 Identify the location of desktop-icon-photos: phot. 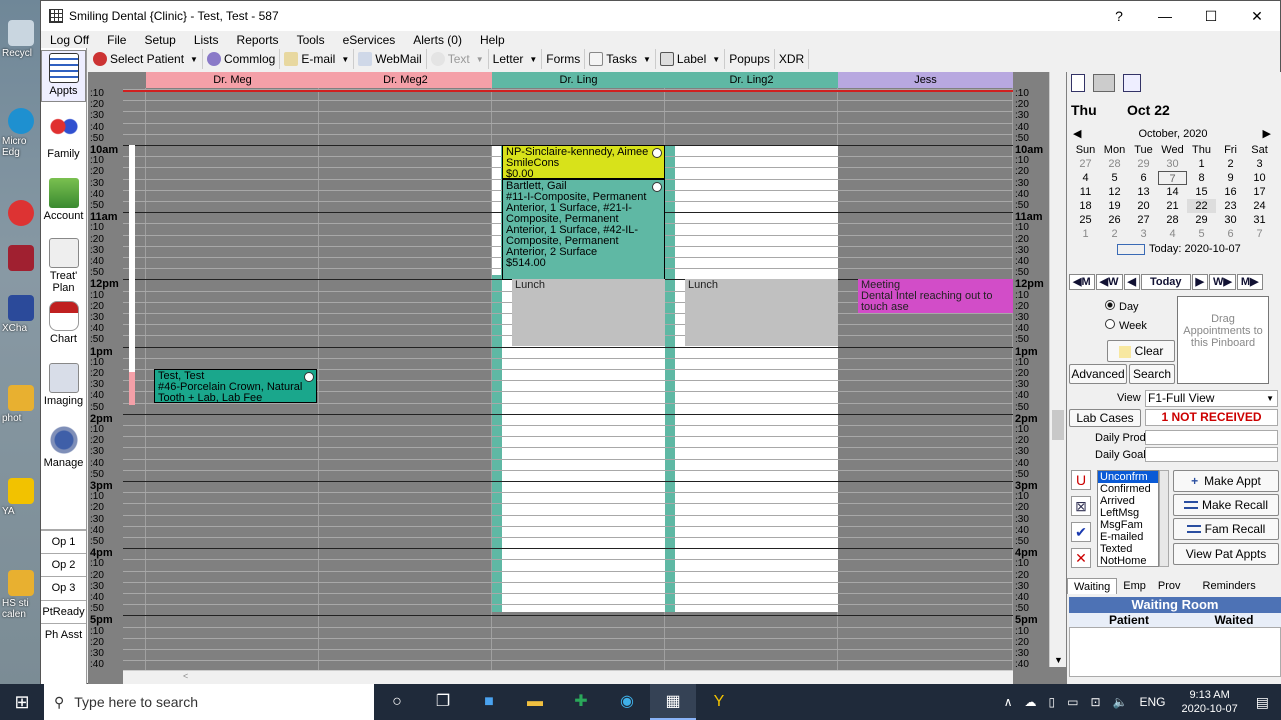
(20, 404).